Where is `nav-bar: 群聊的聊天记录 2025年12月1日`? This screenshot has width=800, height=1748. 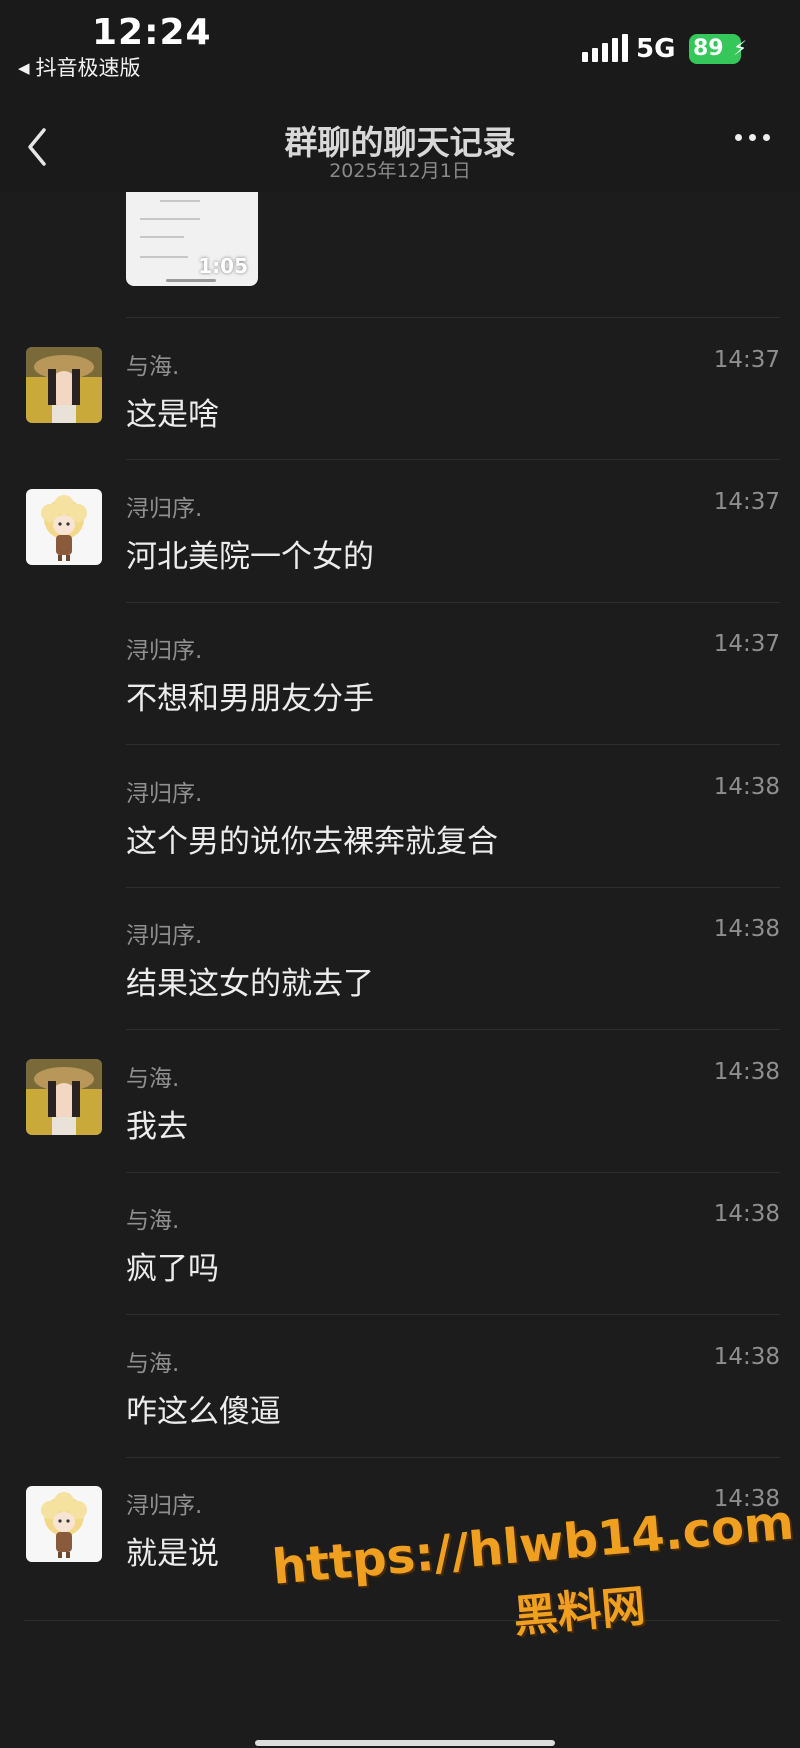 nav-bar: 群聊的聊天记录 2025年12月1日 is located at coordinates (400, 142).